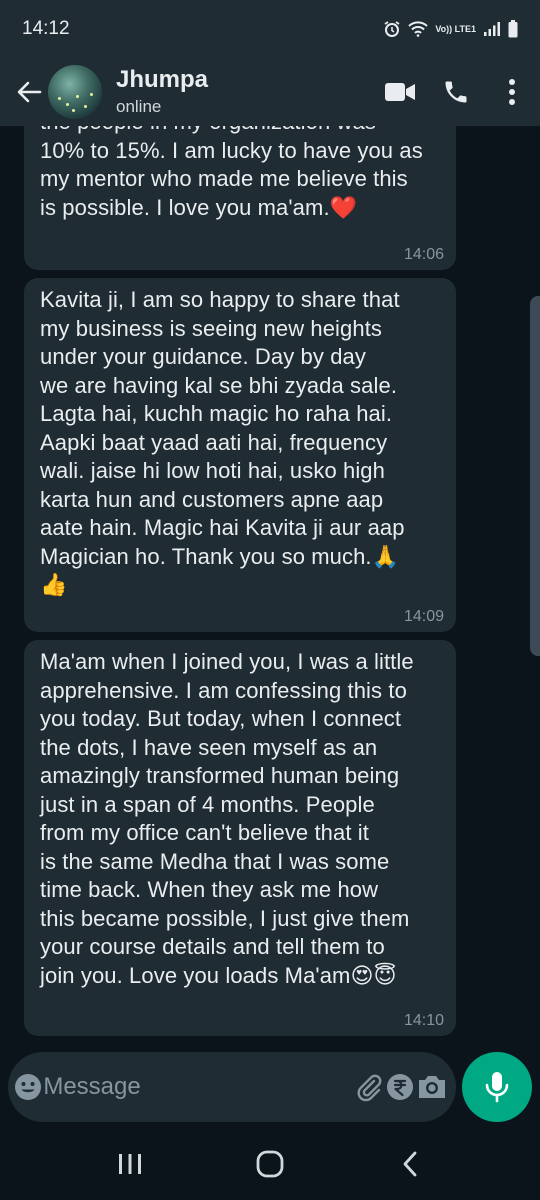 The height and width of the screenshot is (1200, 540). What do you see at coordinates (423, 616) in the screenshot?
I see `message-time: 14:09` at bounding box center [423, 616].